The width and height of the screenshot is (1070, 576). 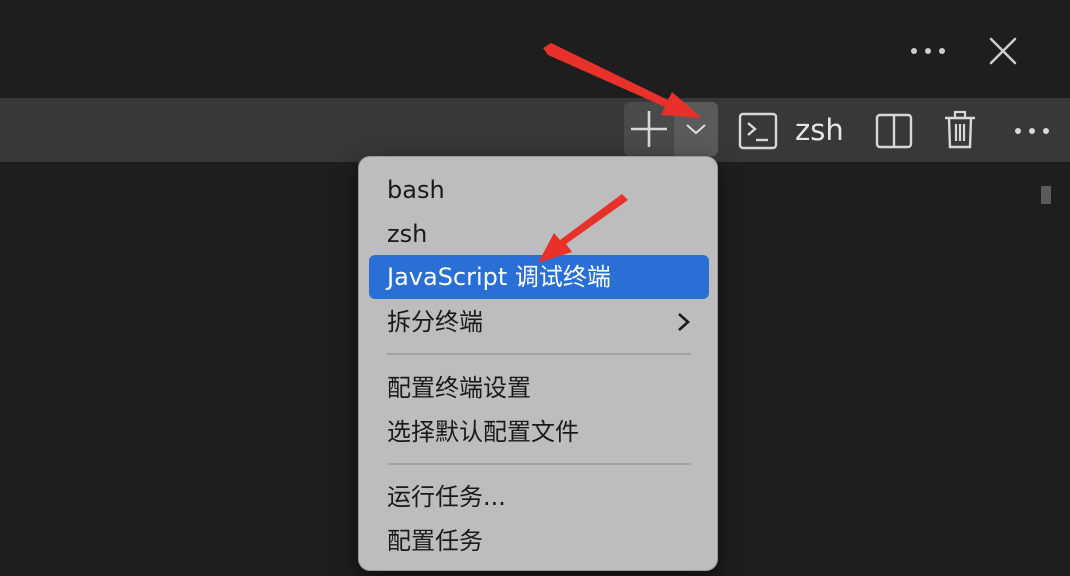 I want to click on more-actions-button, so click(x=928, y=51).